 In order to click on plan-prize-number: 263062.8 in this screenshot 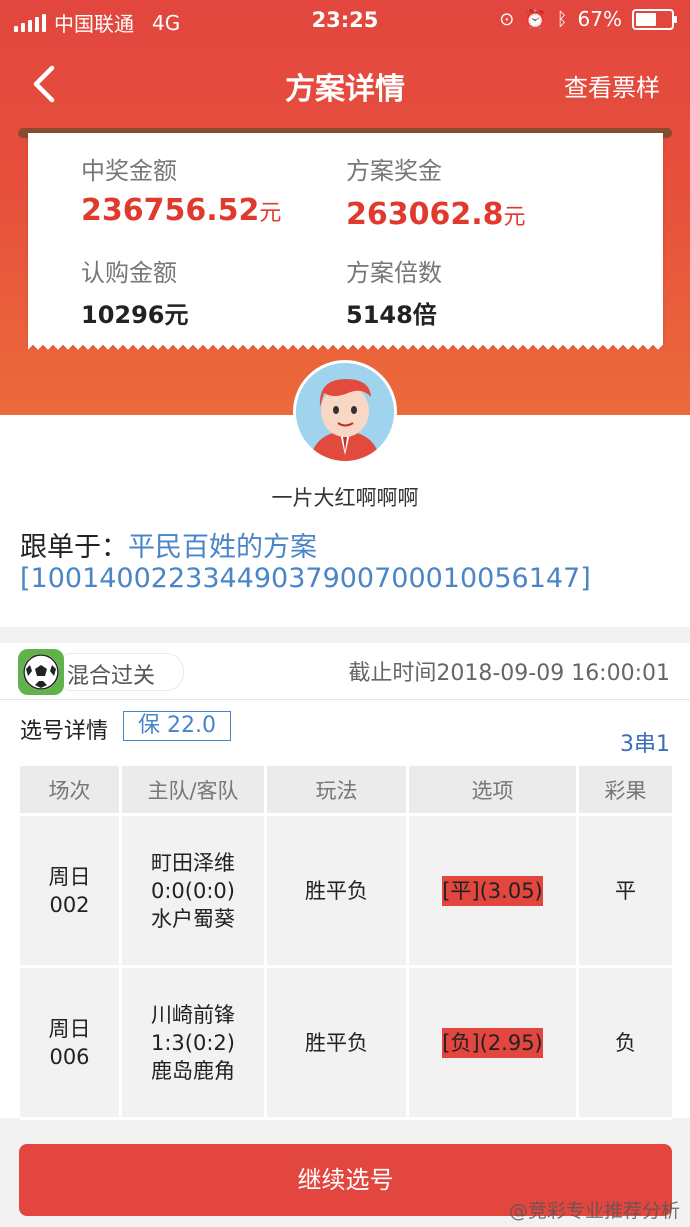, I will do `click(425, 214)`.